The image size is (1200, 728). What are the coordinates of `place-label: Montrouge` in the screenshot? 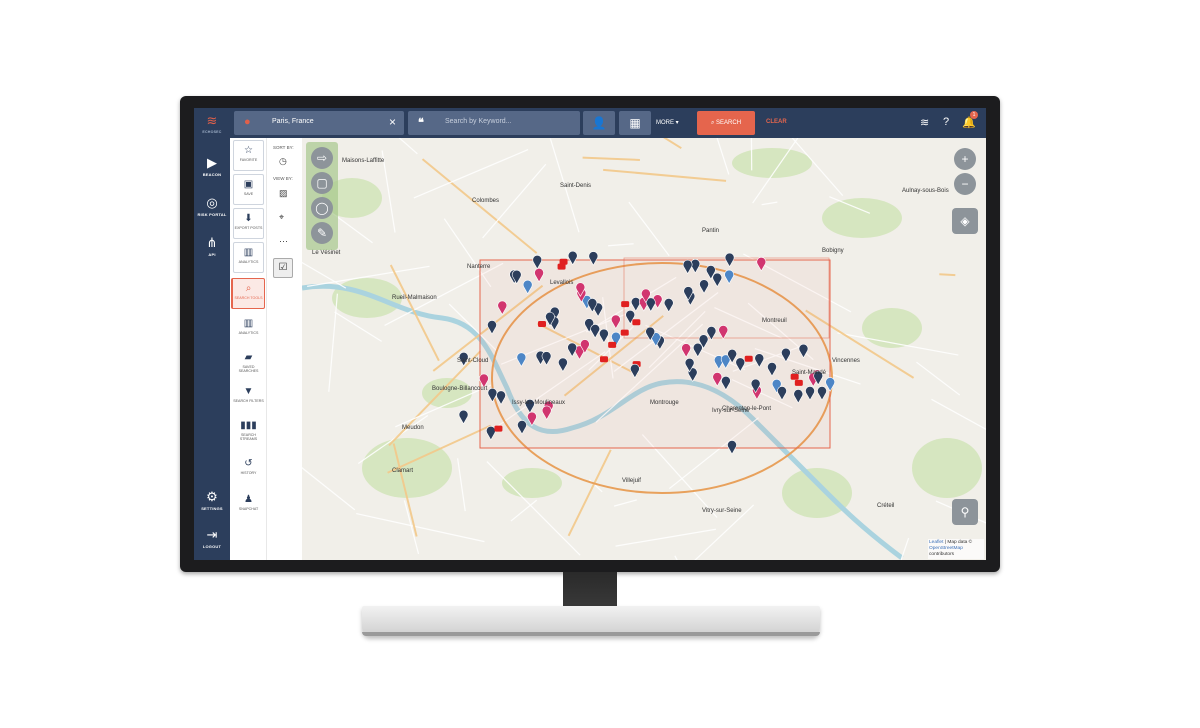 It's located at (664, 403).